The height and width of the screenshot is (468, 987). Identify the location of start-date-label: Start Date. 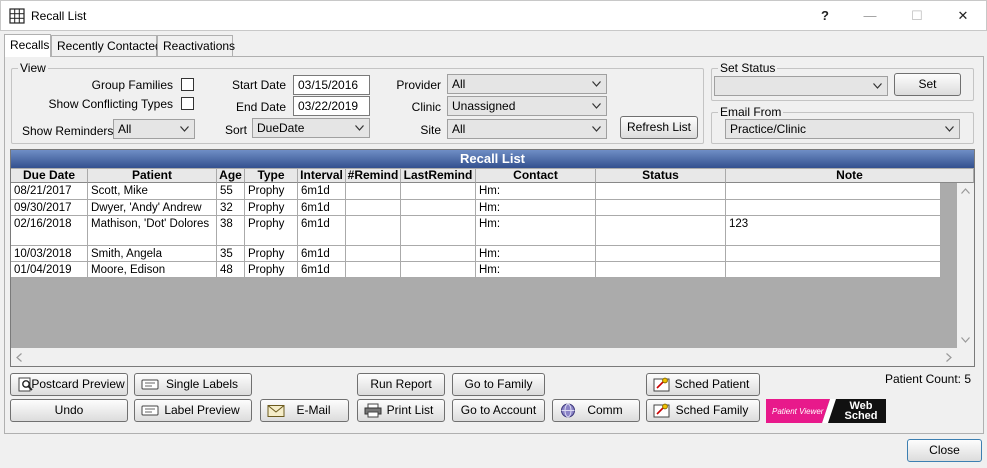
(258, 85).